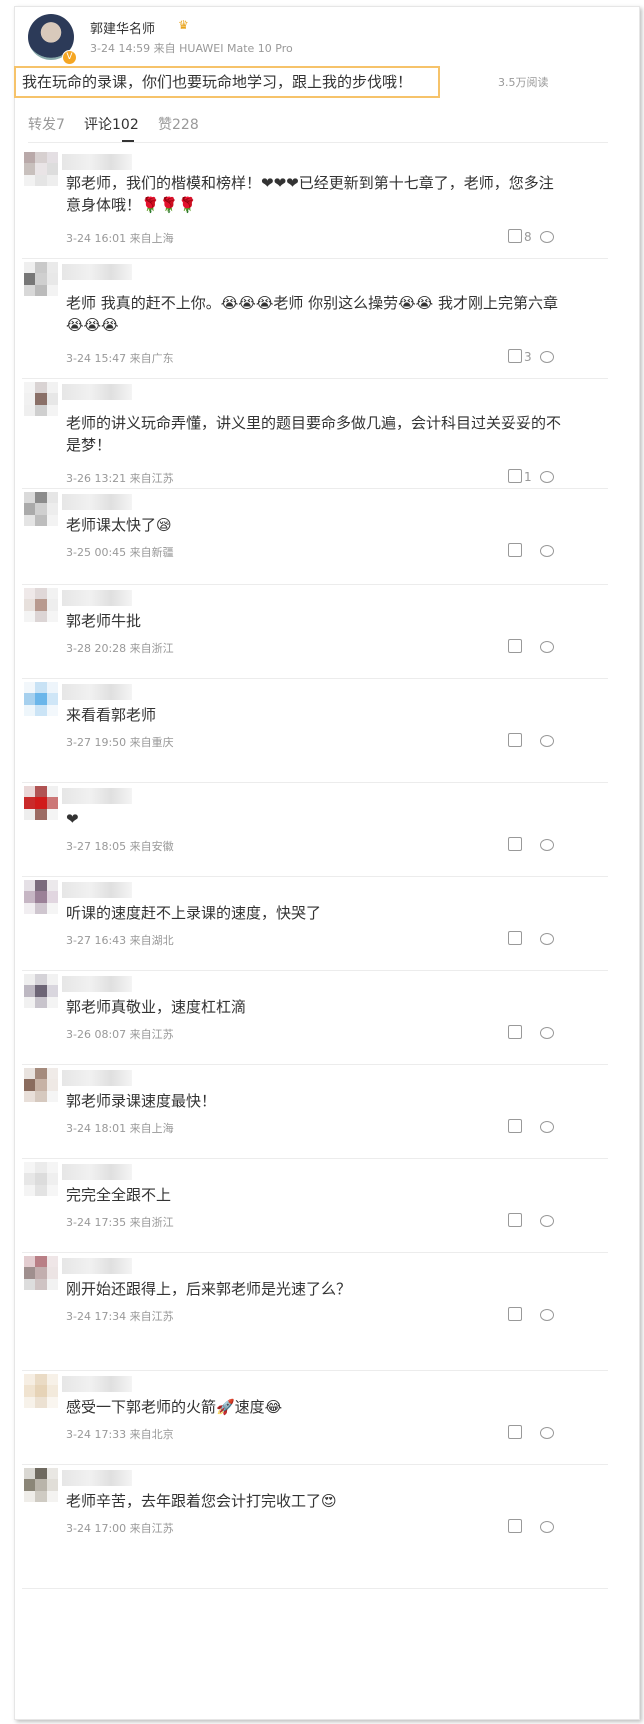 The image size is (644, 1724). I want to click on tab-comments: 评论102, so click(111, 124).